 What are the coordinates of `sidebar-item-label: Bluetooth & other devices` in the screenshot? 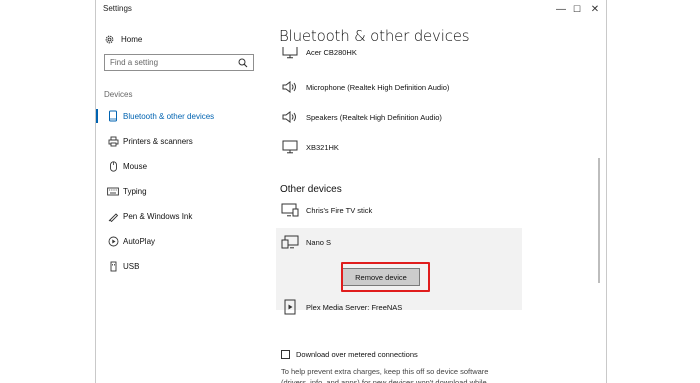 It's located at (169, 116).